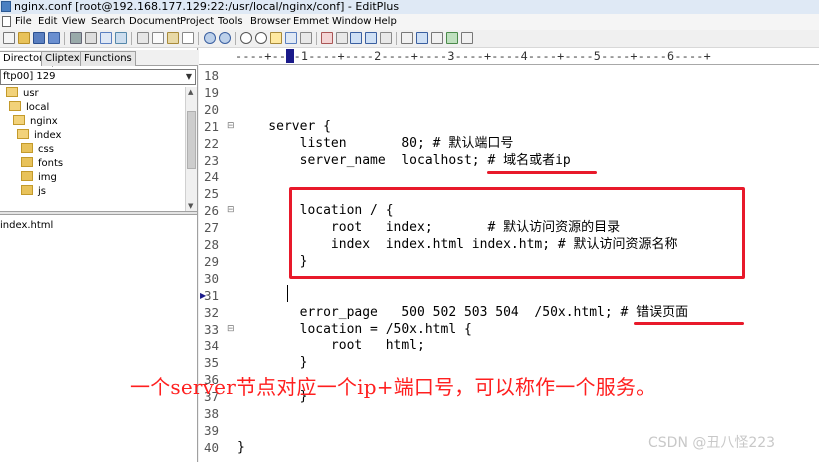  What do you see at coordinates (197, 22) in the screenshot?
I see `menu-project: Project` at bounding box center [197, 22].